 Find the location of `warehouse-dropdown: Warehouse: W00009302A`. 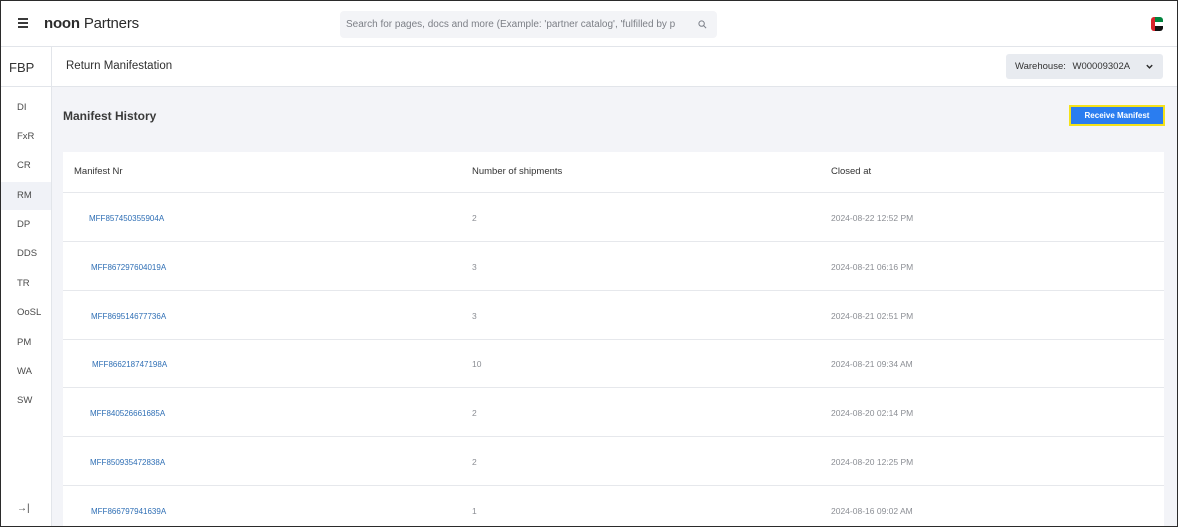

warehouse-dropdown: Warehouse: W00009302A is located at coordinates (1084, 66).